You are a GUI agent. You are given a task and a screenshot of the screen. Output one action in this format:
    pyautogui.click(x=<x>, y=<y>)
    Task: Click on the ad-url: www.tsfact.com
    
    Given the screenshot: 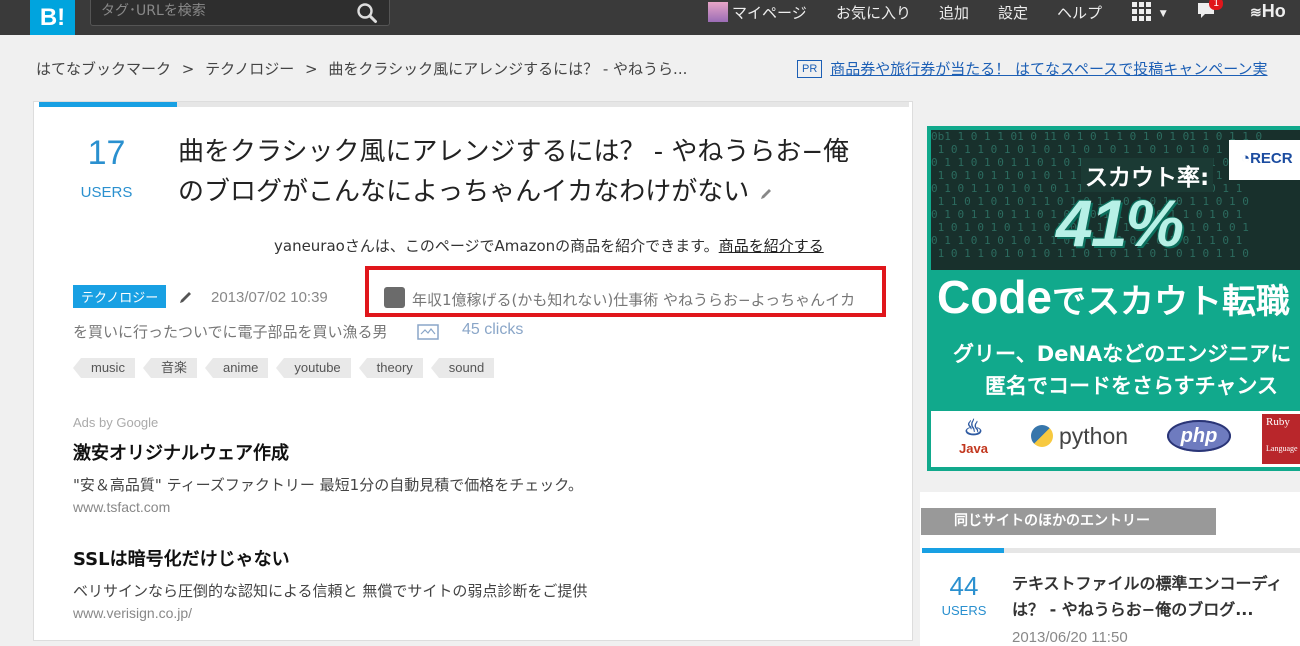 What is the action you would take?
    pyautogui.click(x=423, y=507)
    